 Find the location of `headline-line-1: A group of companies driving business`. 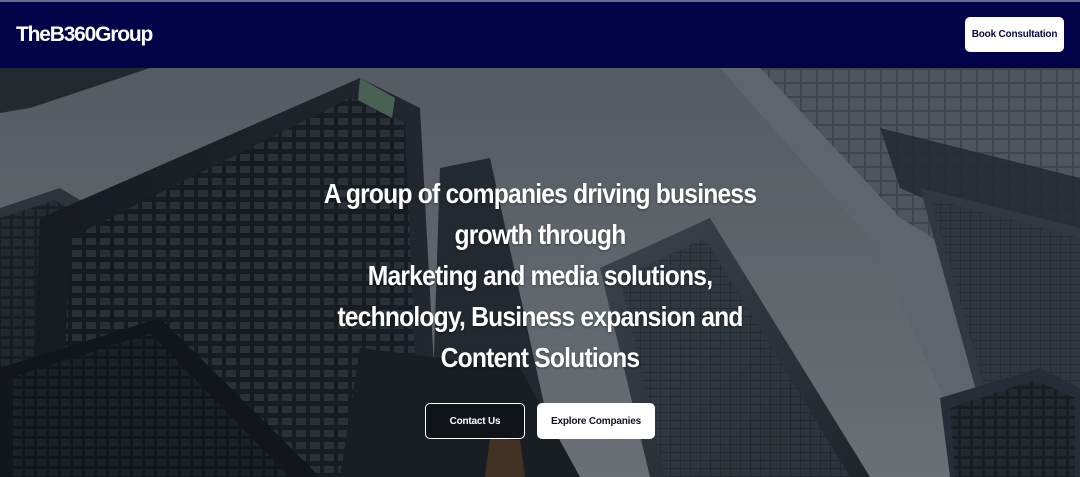

headline-line-1: A group of companies driving business is located at coordinates (540, 193).